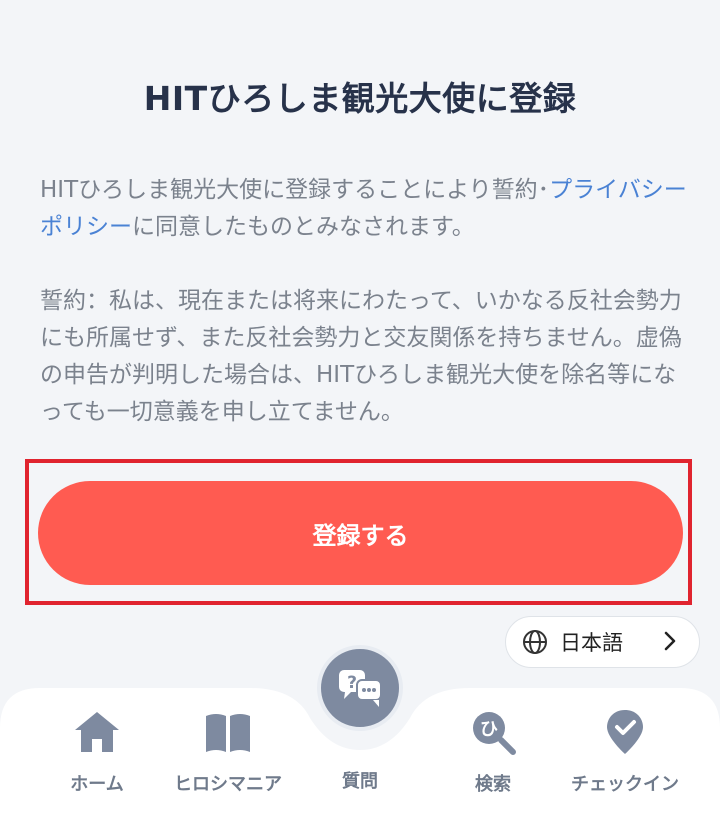 The width and height of the screenshot is (720, 829). I want to click on chevron-right-icon, so click(670, 641).